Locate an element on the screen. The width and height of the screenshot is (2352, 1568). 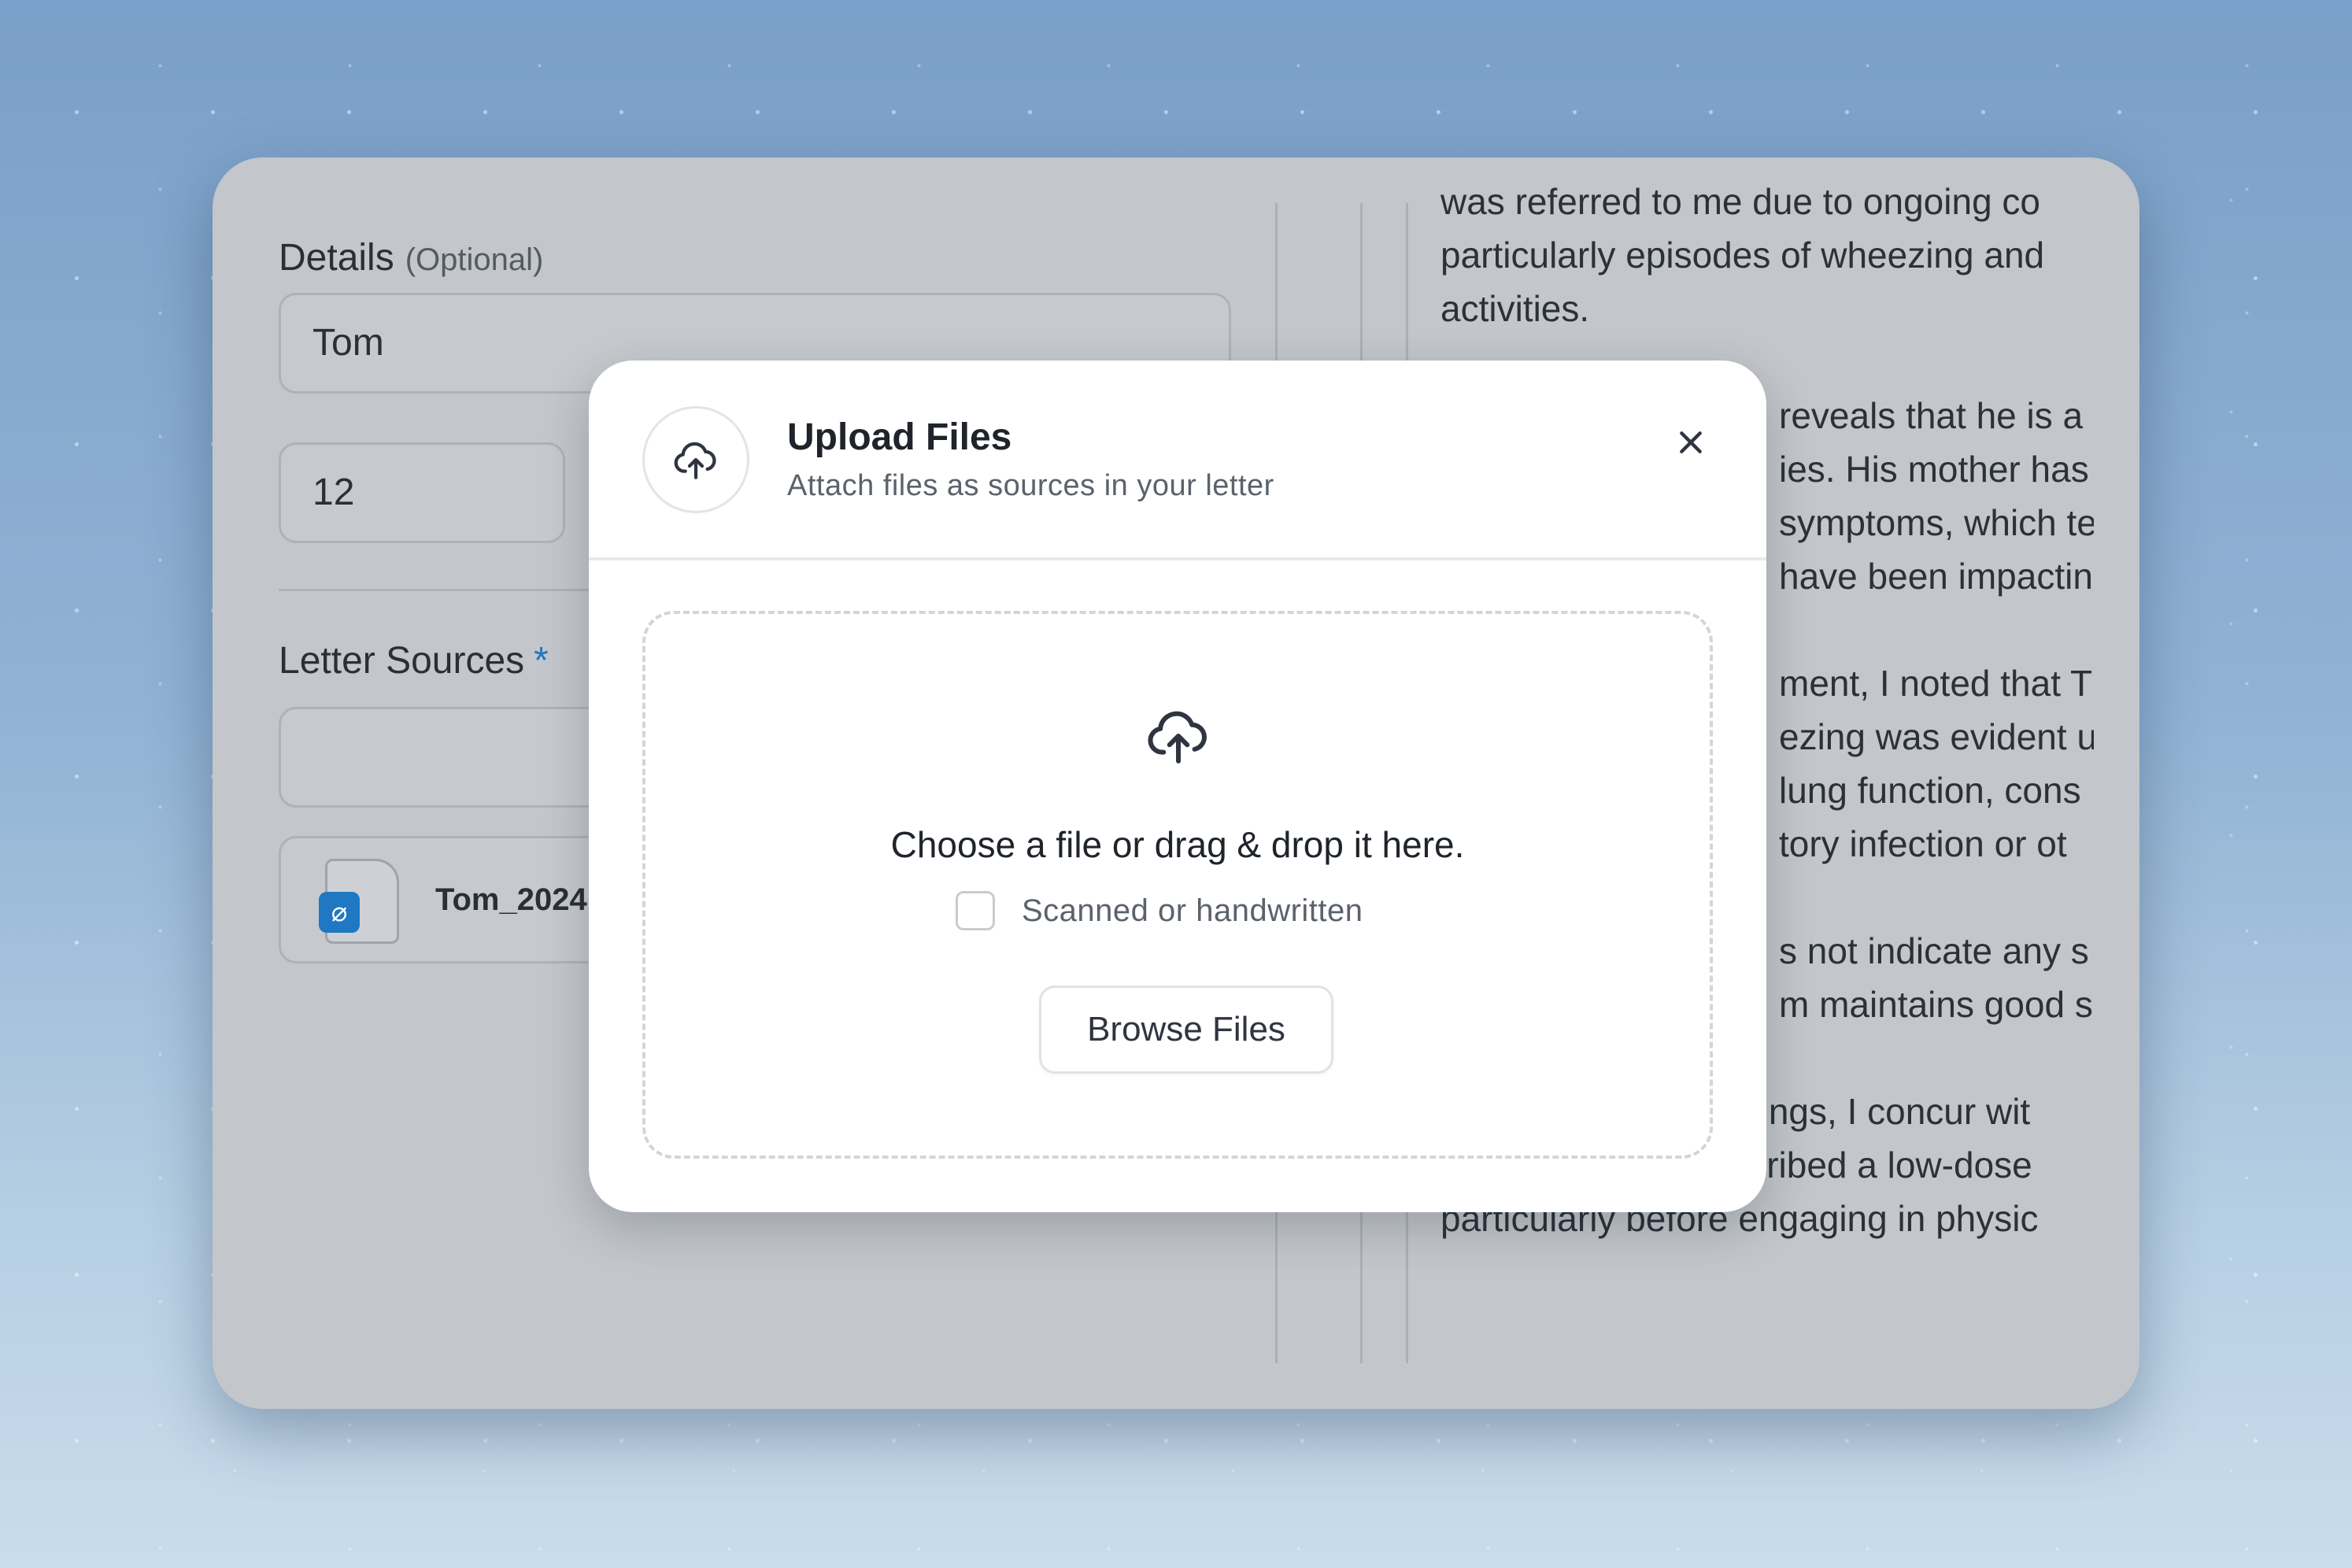
paperclip-icon: ⌀ is located at coordinates (339, 912).